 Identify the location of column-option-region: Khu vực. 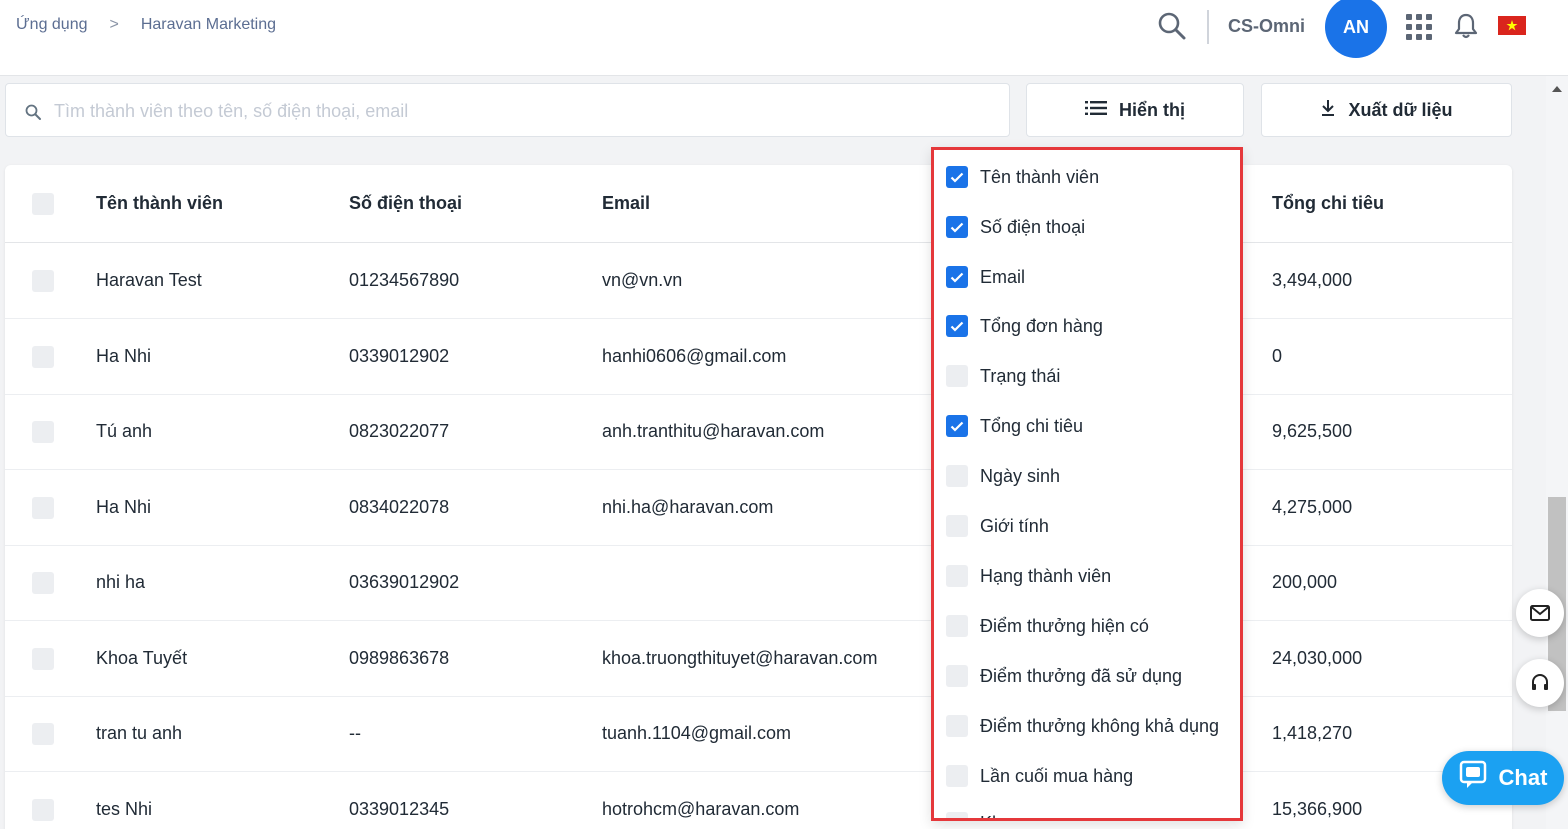
(996, 813).